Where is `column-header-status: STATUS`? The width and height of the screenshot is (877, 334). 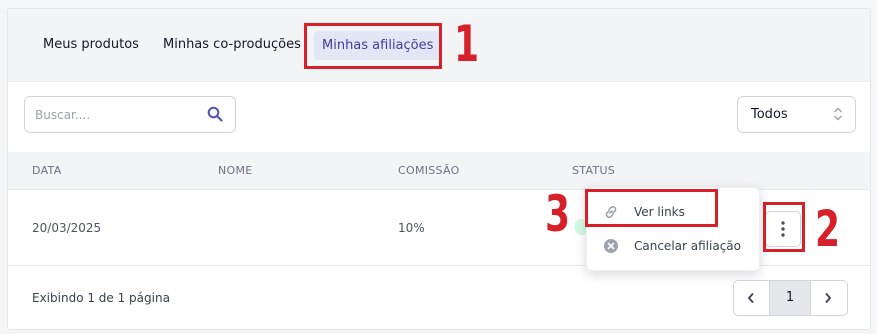 column-header-status: STATUS is located at coordinates (594, 170).